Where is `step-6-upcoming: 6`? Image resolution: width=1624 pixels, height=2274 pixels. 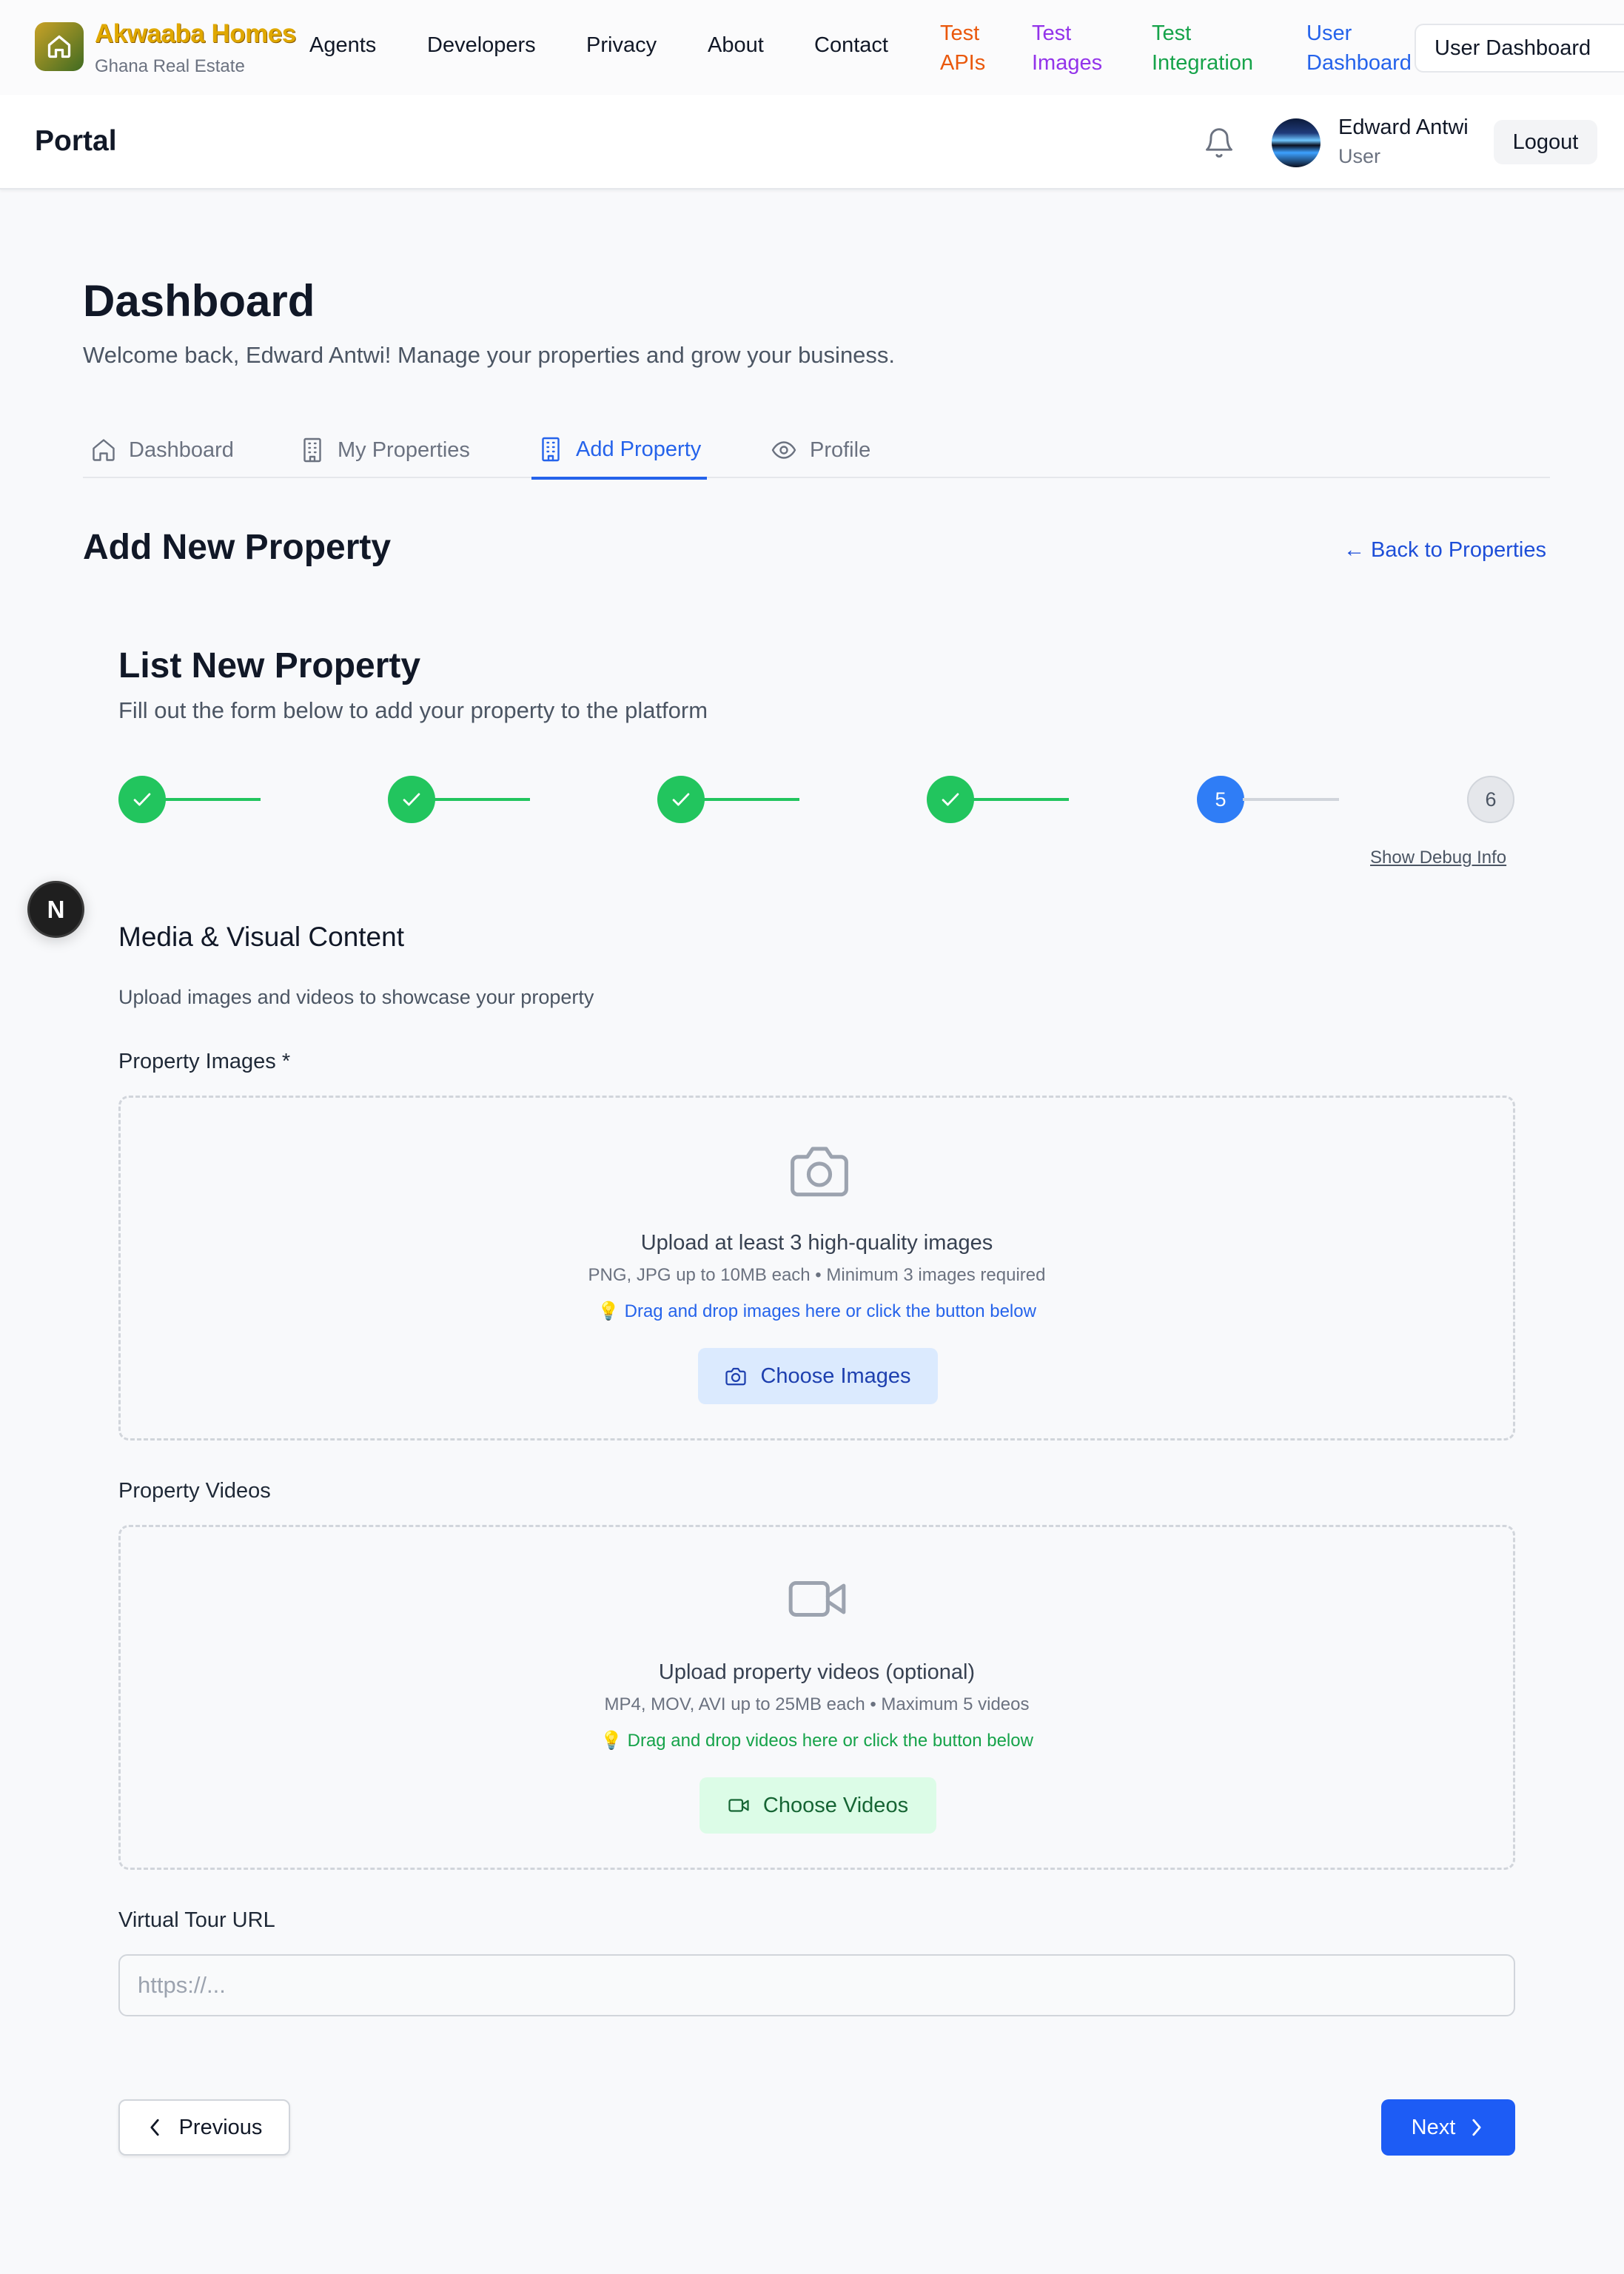 step-6-upcoming: 6 is located at coordinates (1490, 799).